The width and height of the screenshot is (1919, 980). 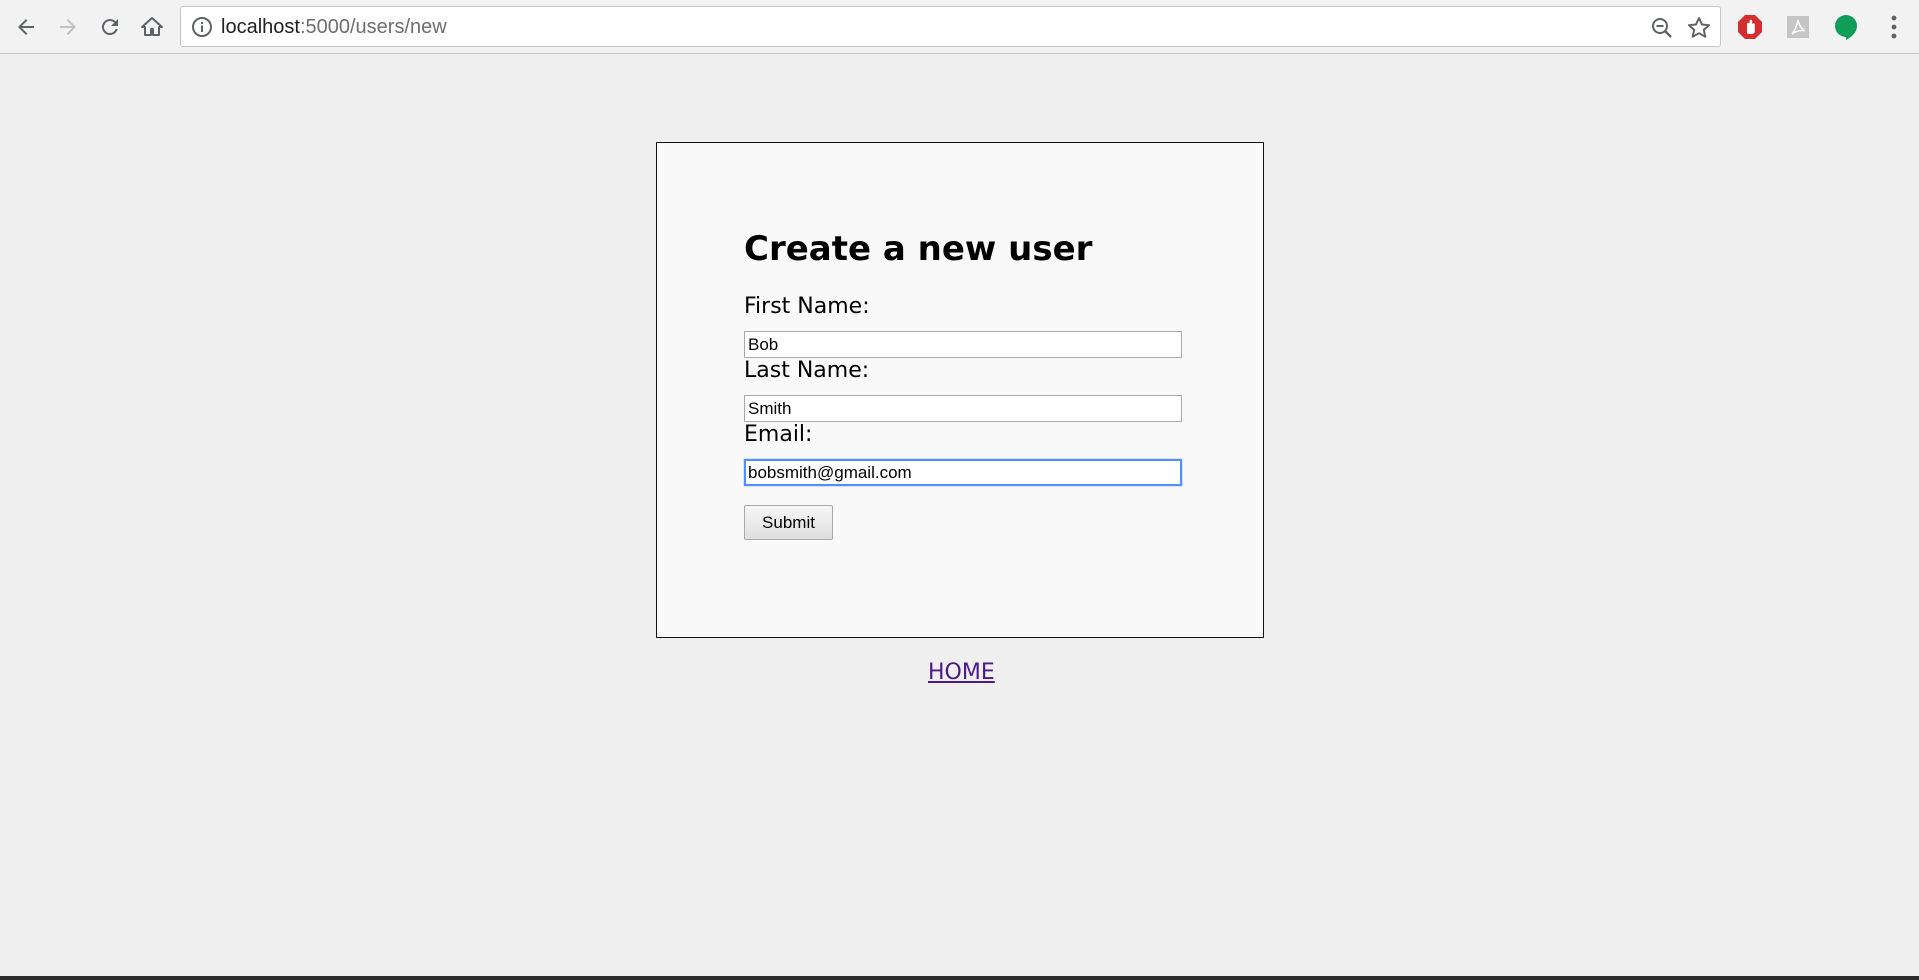 I want to click on info-icon, so click(x=202, y=27).